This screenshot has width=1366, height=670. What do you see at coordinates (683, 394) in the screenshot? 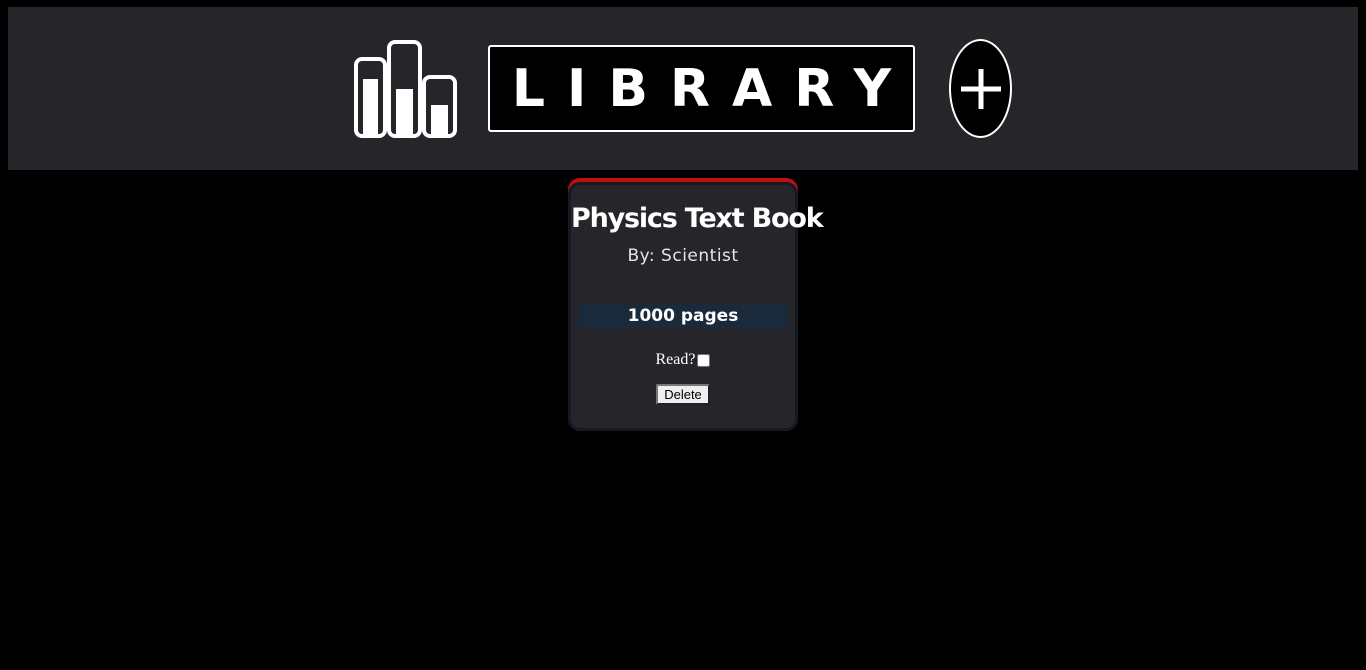
I see `delete-button: Delete` at bounding box center [683, 394].